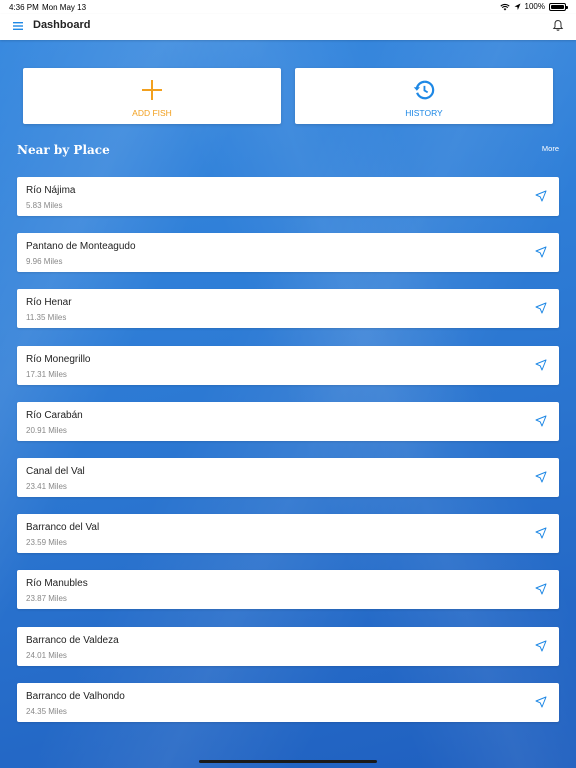 The image size is (576, 768). Describe the element at coordinates (288, 253) in the screenshot. I see `place-item: Pantano de Monteagudo 9.96 Miles` at that location.